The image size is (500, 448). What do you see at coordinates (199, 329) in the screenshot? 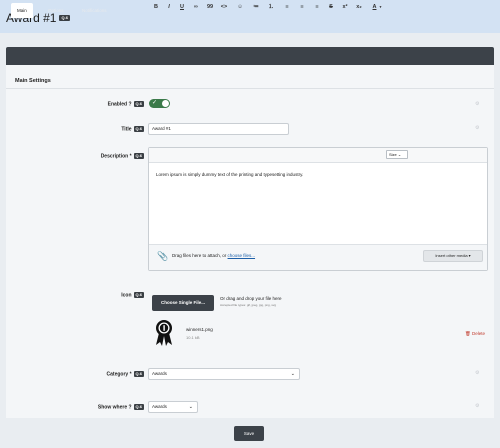
I see `file-name: winners1.png` at bounding box center [199, 329].